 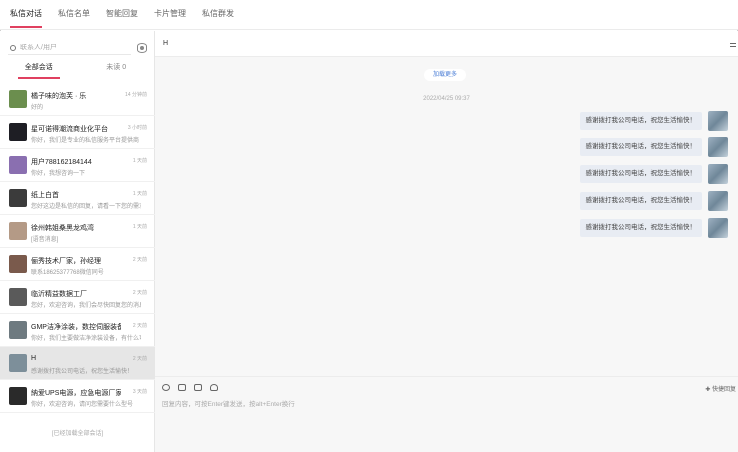 I want to click on conversation-name: 納爱UPS电源，应急电源厂家, so click(x=76, y=393).